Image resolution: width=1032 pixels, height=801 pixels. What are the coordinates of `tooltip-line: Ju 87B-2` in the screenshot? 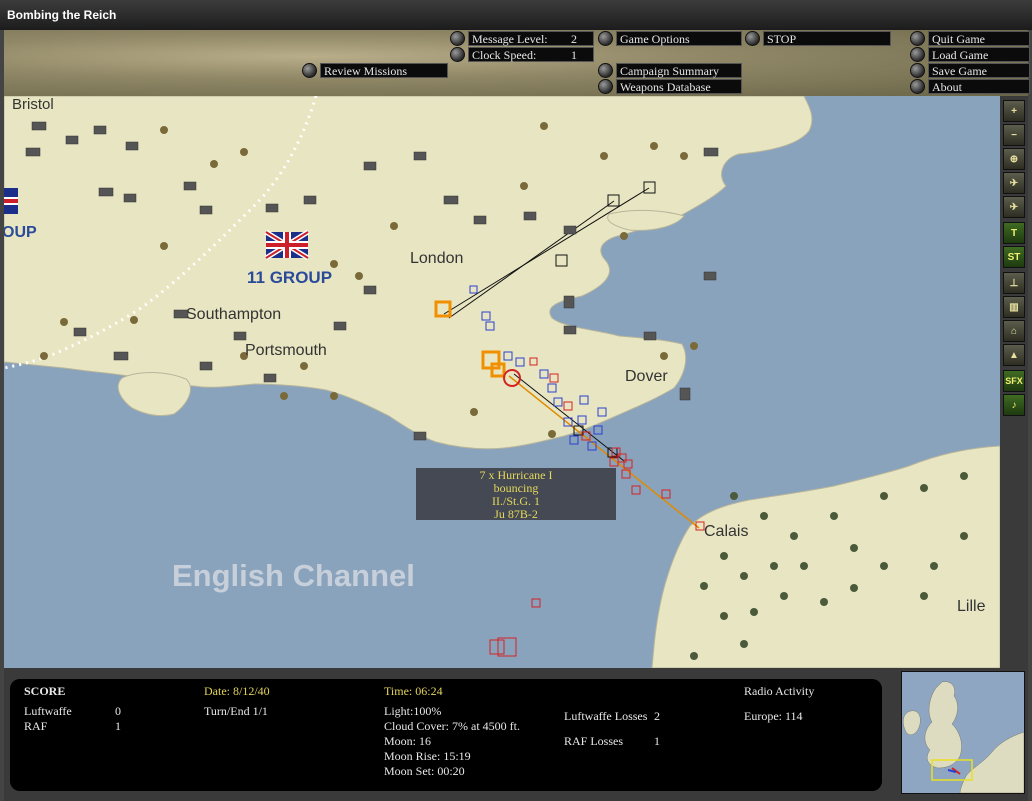 It's located at (516, 514).